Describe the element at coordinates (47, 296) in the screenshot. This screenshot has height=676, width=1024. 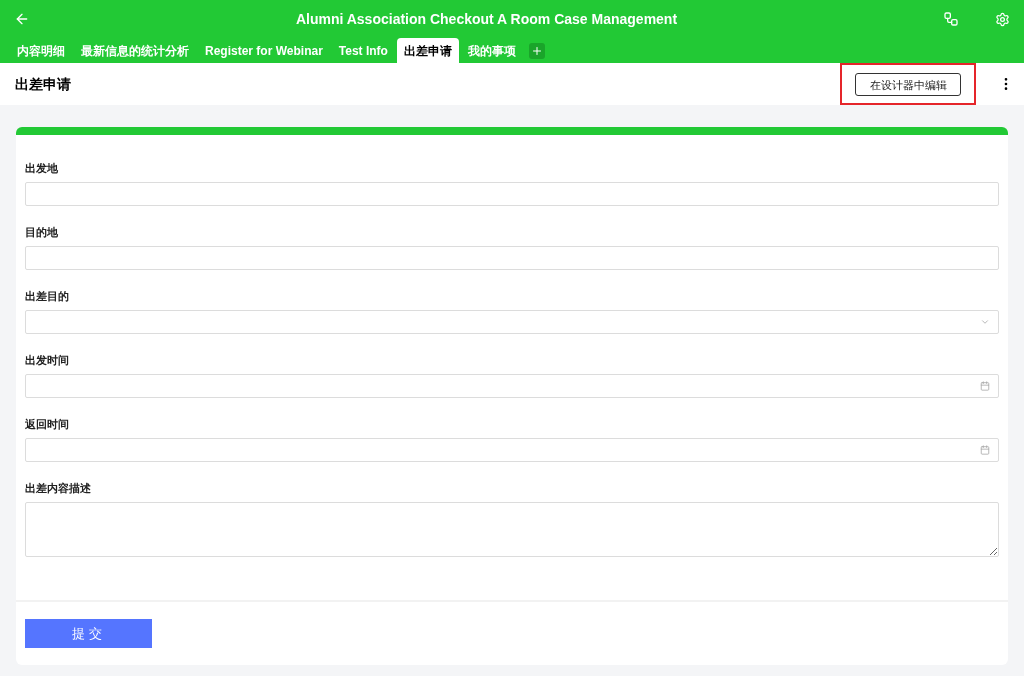
I see `field-label: 出差目的` at that location.